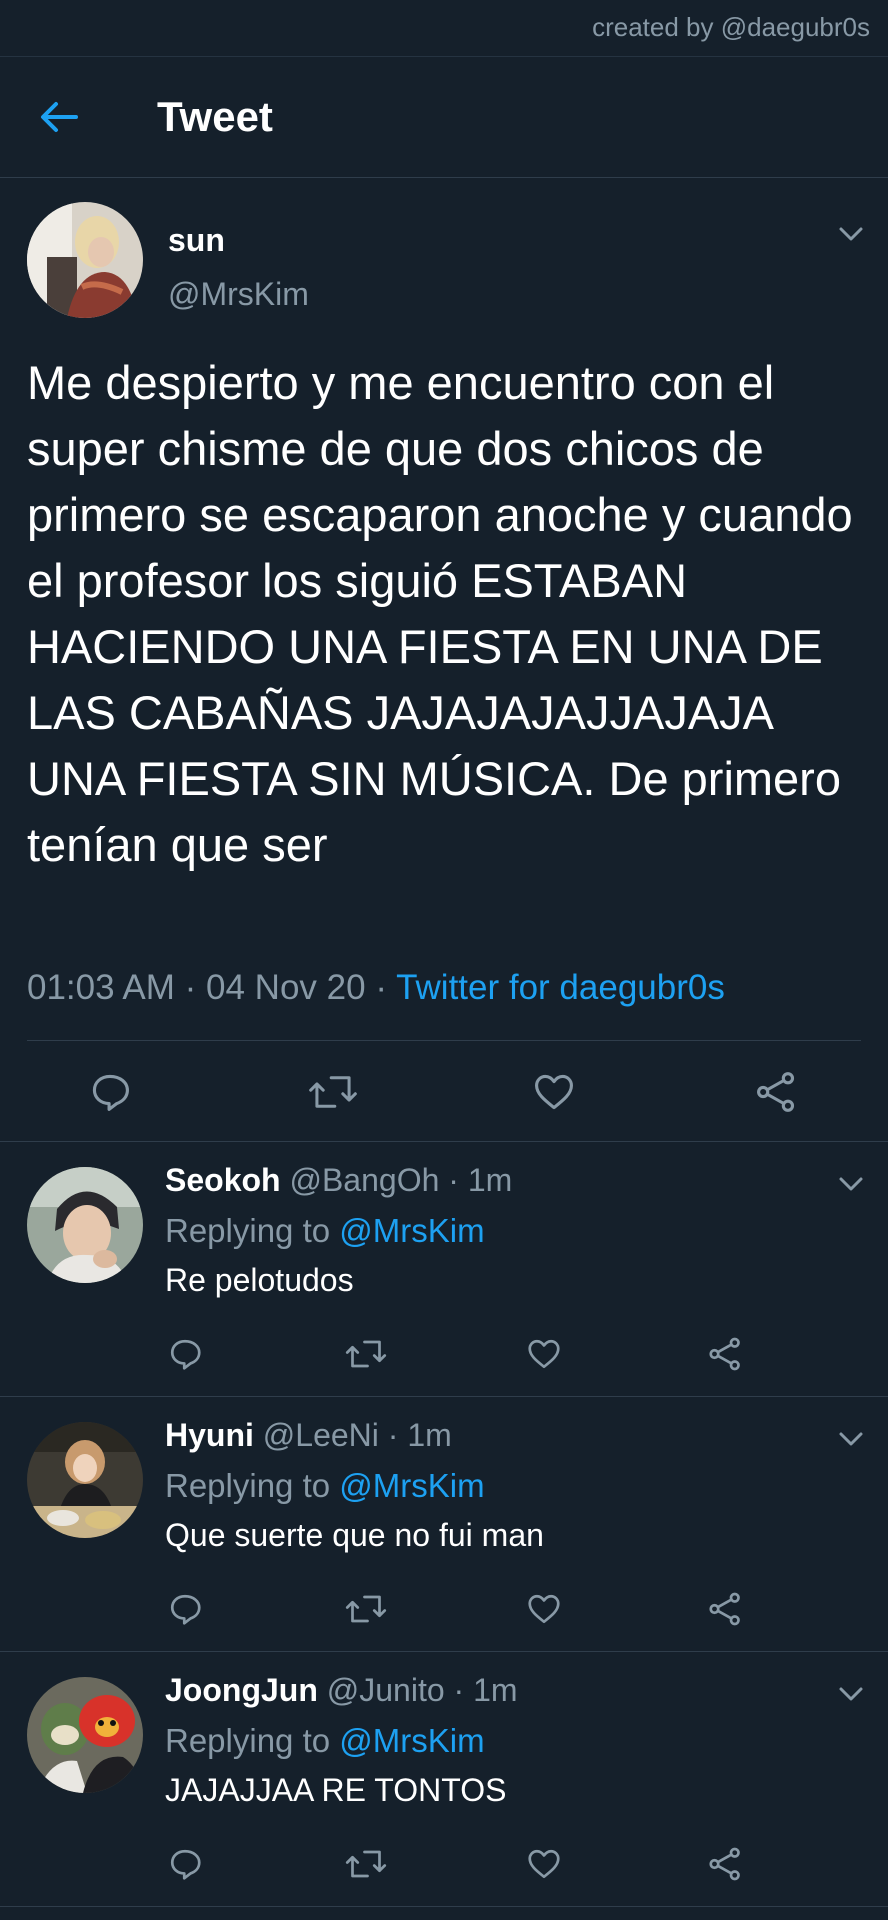 This screenshot has width=888, height=1920. Describe the element at coordinates (444, 117) in the screenshot. I see `header: Tweet` at that location.